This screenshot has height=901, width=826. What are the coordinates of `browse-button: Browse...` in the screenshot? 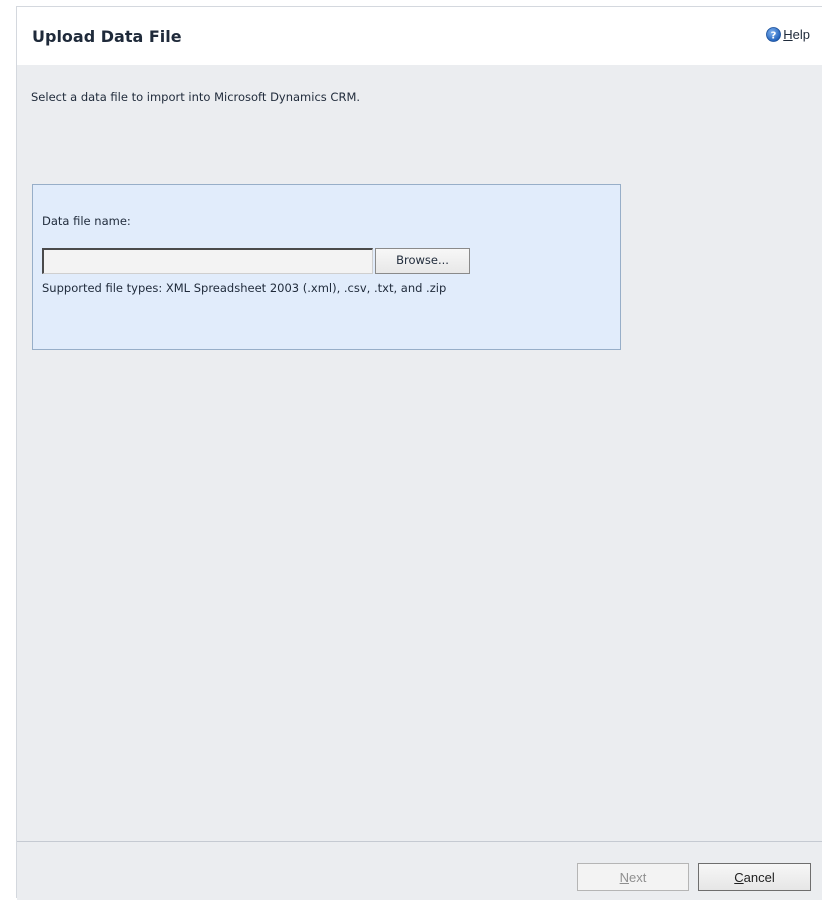 It's located at (422, 261).